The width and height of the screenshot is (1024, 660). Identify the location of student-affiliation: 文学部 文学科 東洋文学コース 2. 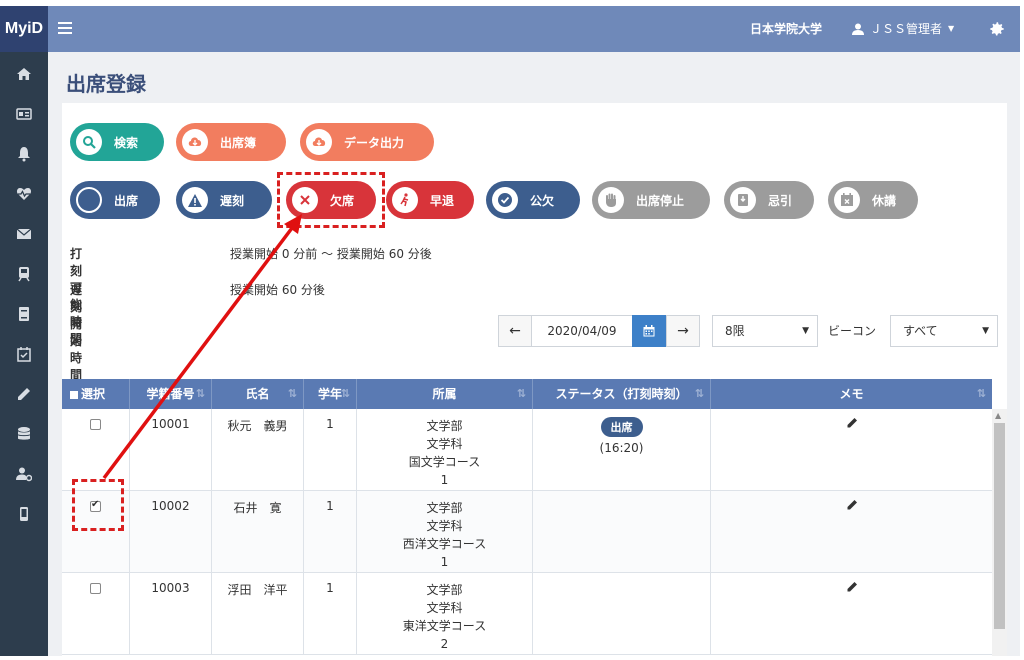
(445, 614).